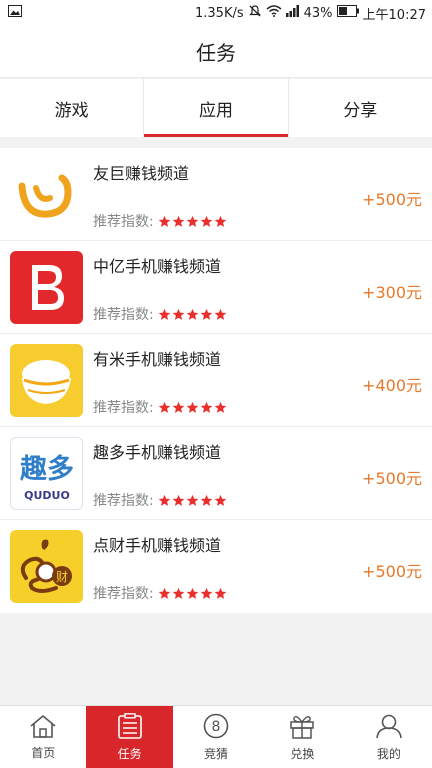 Image resolution: width=432 pixels, height=768 pixels. What do you see at coordinates (394, 15) in the screenshot?
I see `clock: 上午10:27` at bounding box center [394, 15].